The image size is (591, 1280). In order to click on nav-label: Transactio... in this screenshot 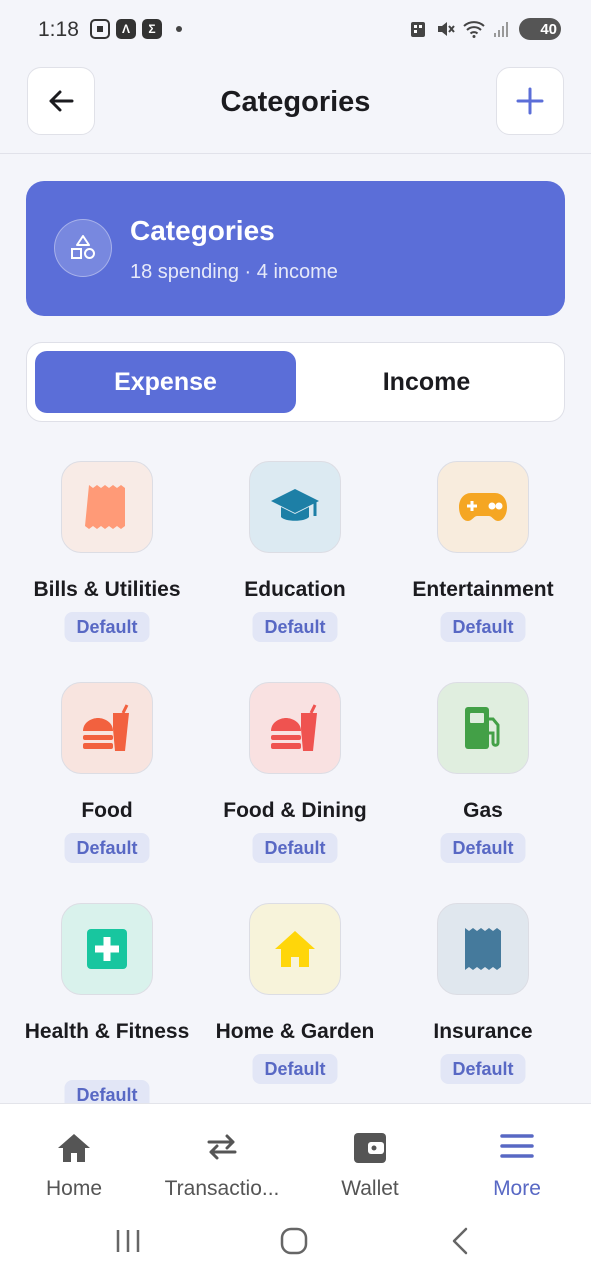, I will do `click(222, 1188)`.